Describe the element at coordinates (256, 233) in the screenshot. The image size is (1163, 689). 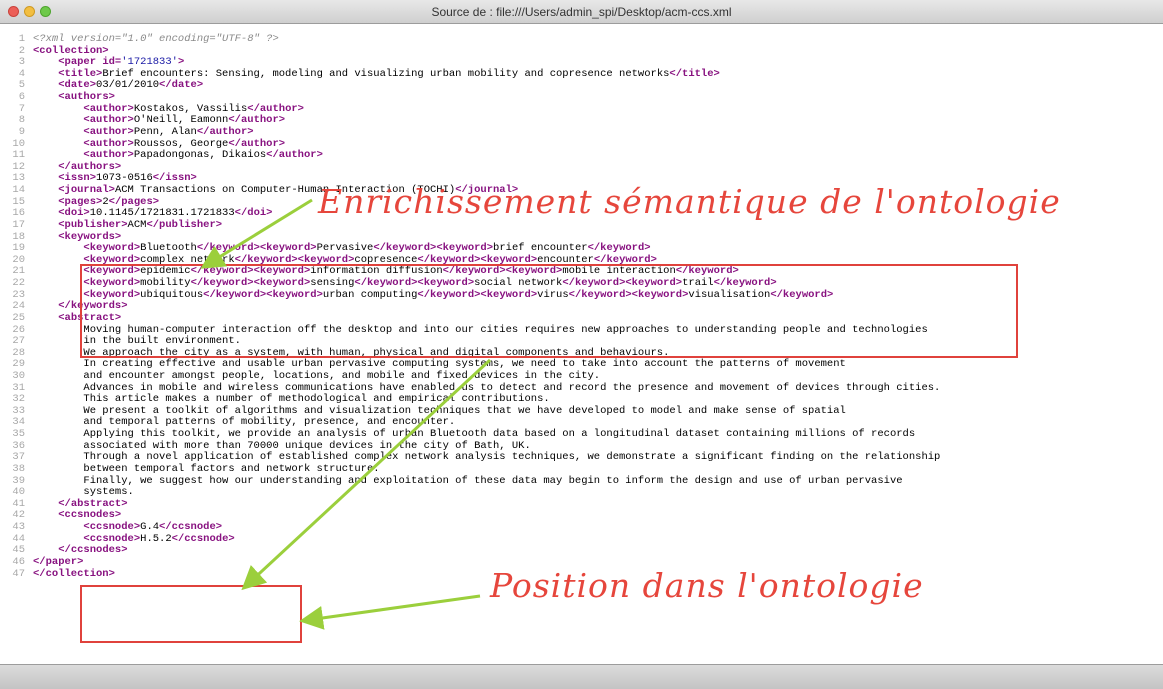
I see `arrow-to-keywords` at that location.